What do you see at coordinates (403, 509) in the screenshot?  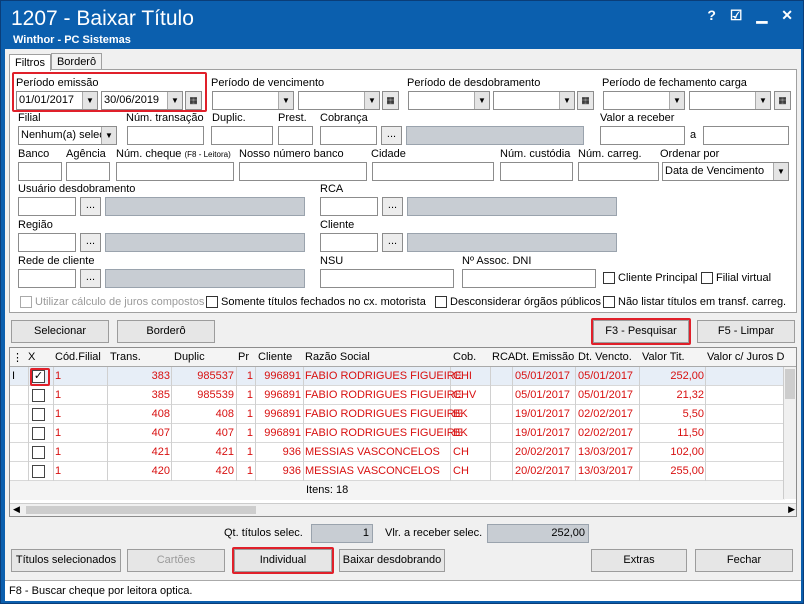 I see `horizontal-scrollbar: ◀ ▶` at bounding box center [403, 509].